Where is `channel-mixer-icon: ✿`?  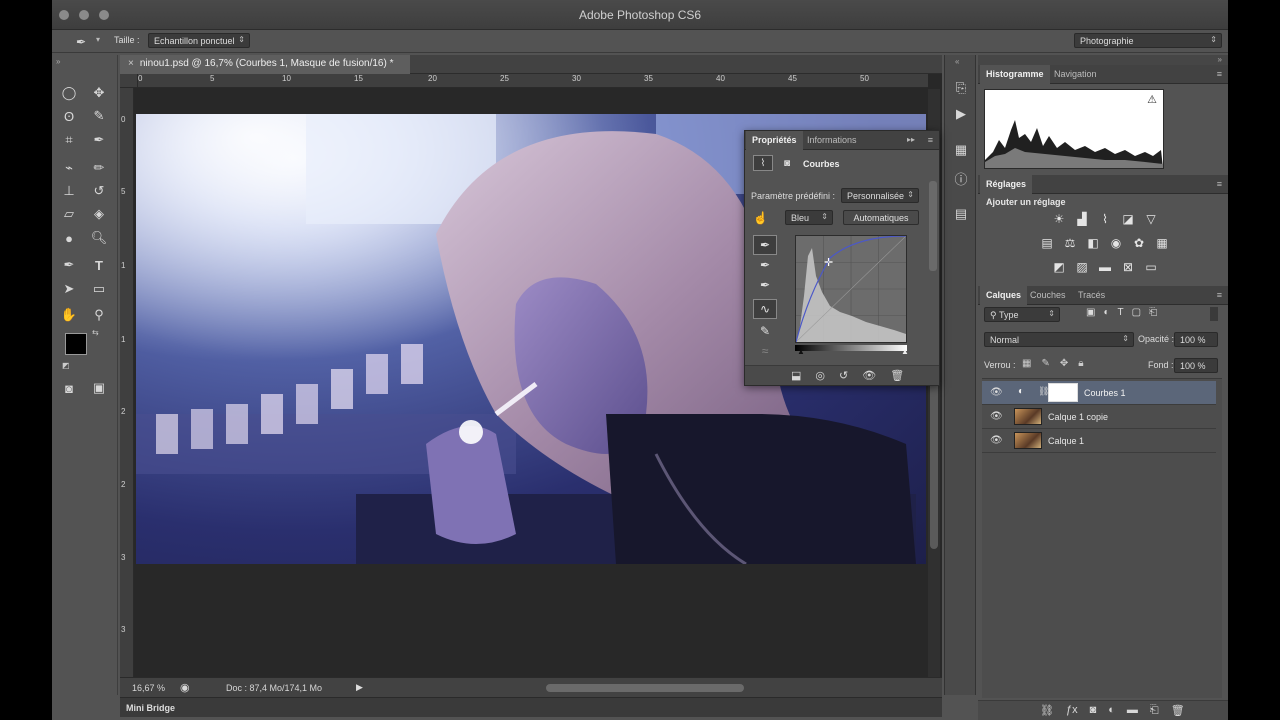 channel-mixer-icon: ✿ is located at coordinates (1139, 243).